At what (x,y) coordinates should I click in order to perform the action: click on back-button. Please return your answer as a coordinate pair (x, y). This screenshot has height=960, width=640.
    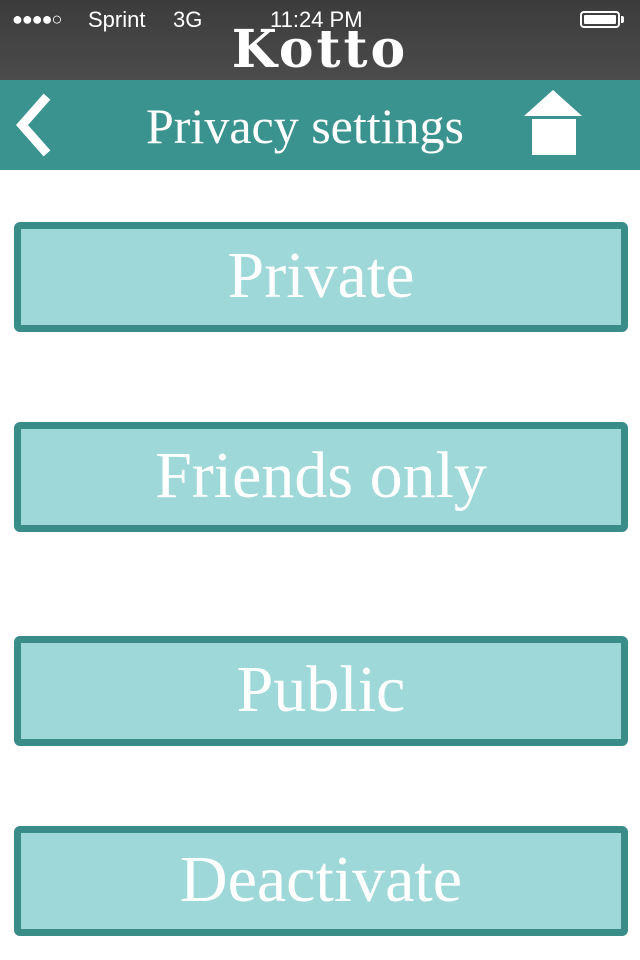
    Looking at the image, I should click on (35, 125).